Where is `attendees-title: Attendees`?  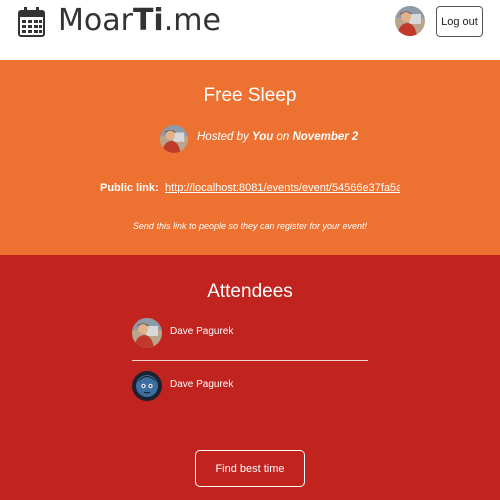 attendees-title: Attendees is located at coordinates (250, 291).